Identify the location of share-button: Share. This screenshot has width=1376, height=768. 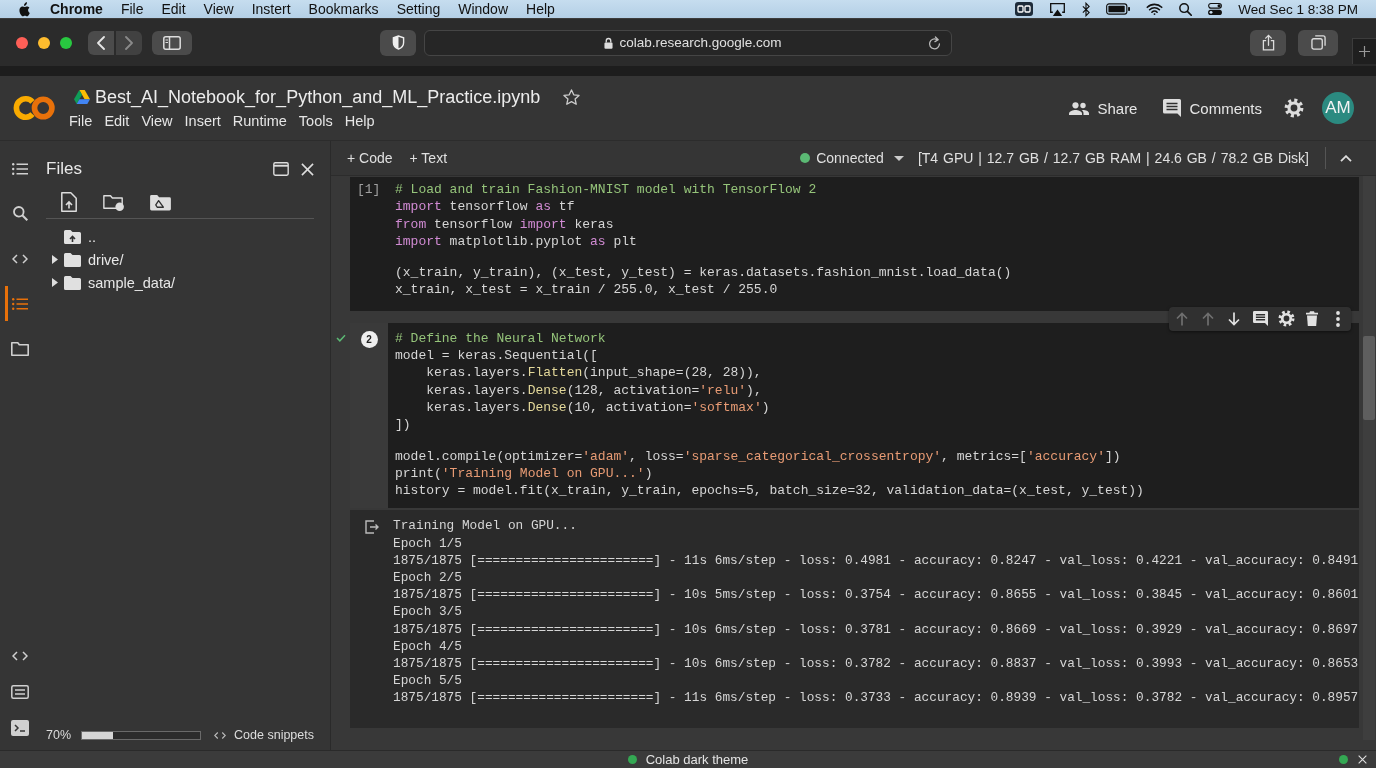
(1103, 108).